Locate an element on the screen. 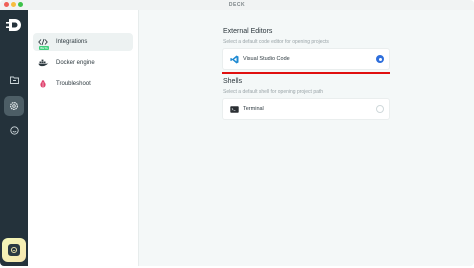  beta-badge: BETA is located at coordinates (44, 48).